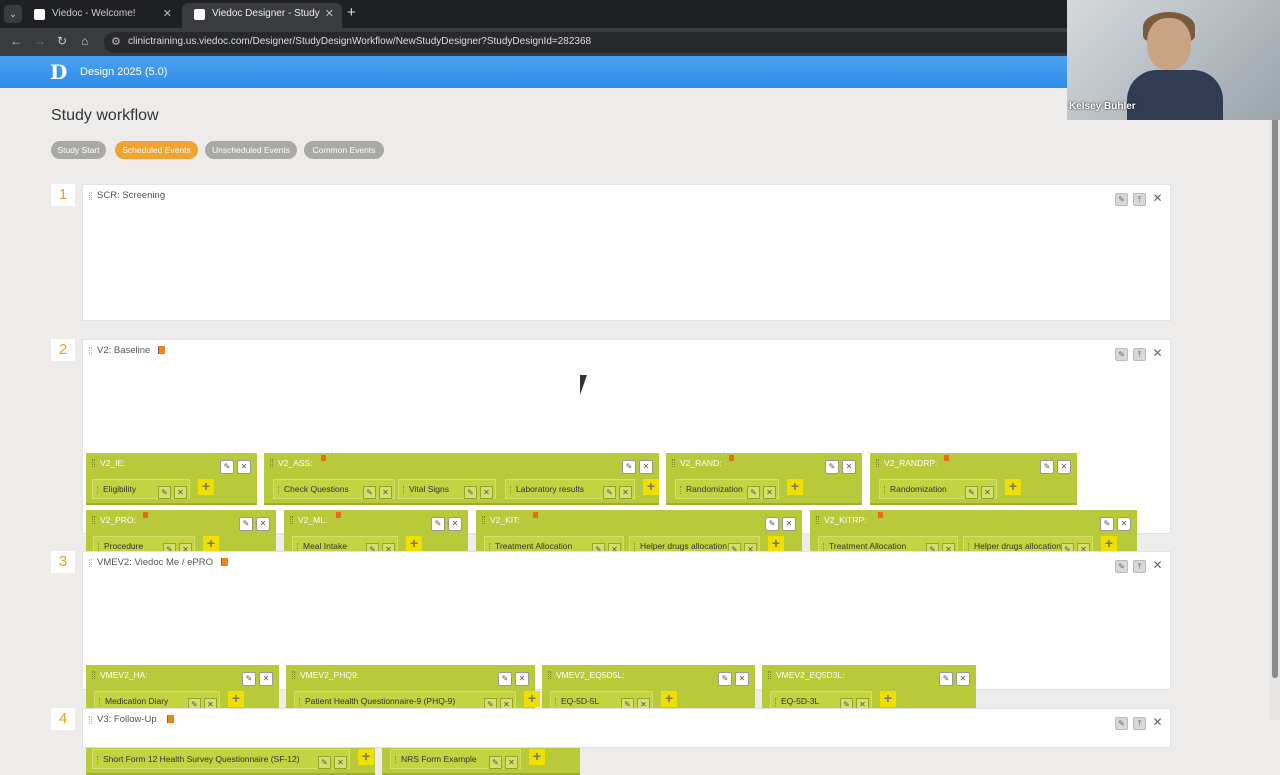 This screenshot has height=775, width=1280. I want to click on page-scrollbar, so click(1275, 404).